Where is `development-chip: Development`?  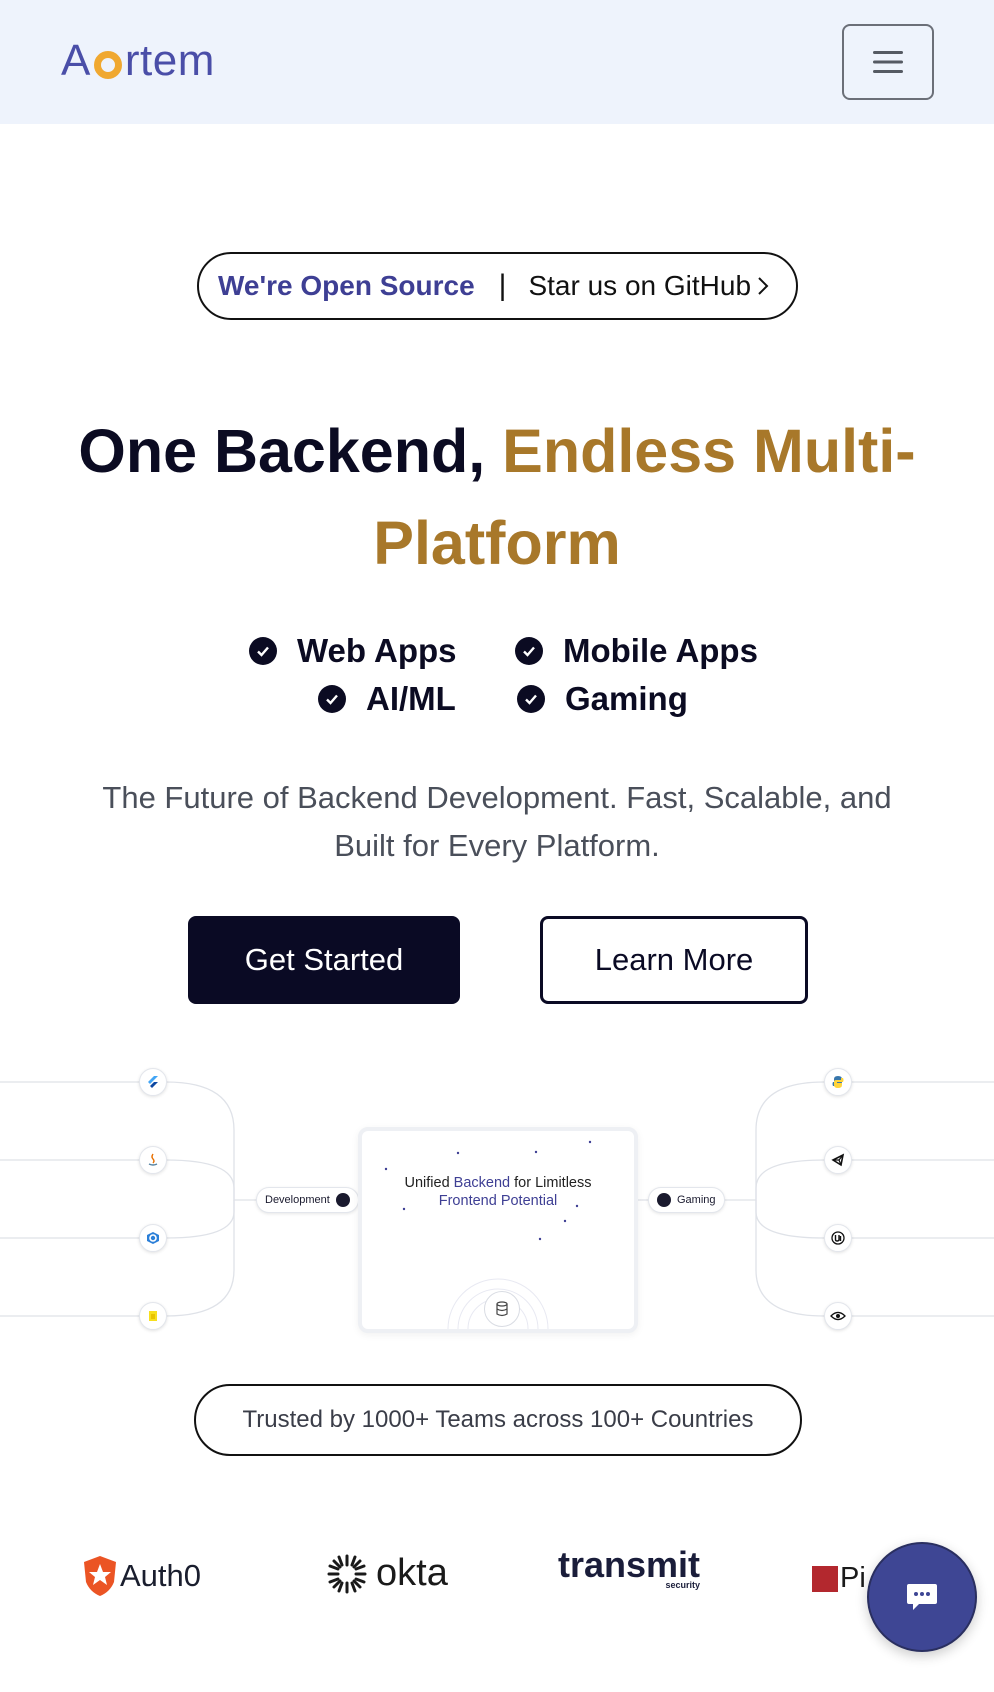 development-chip: Development is located at coordinates (307, 1200).